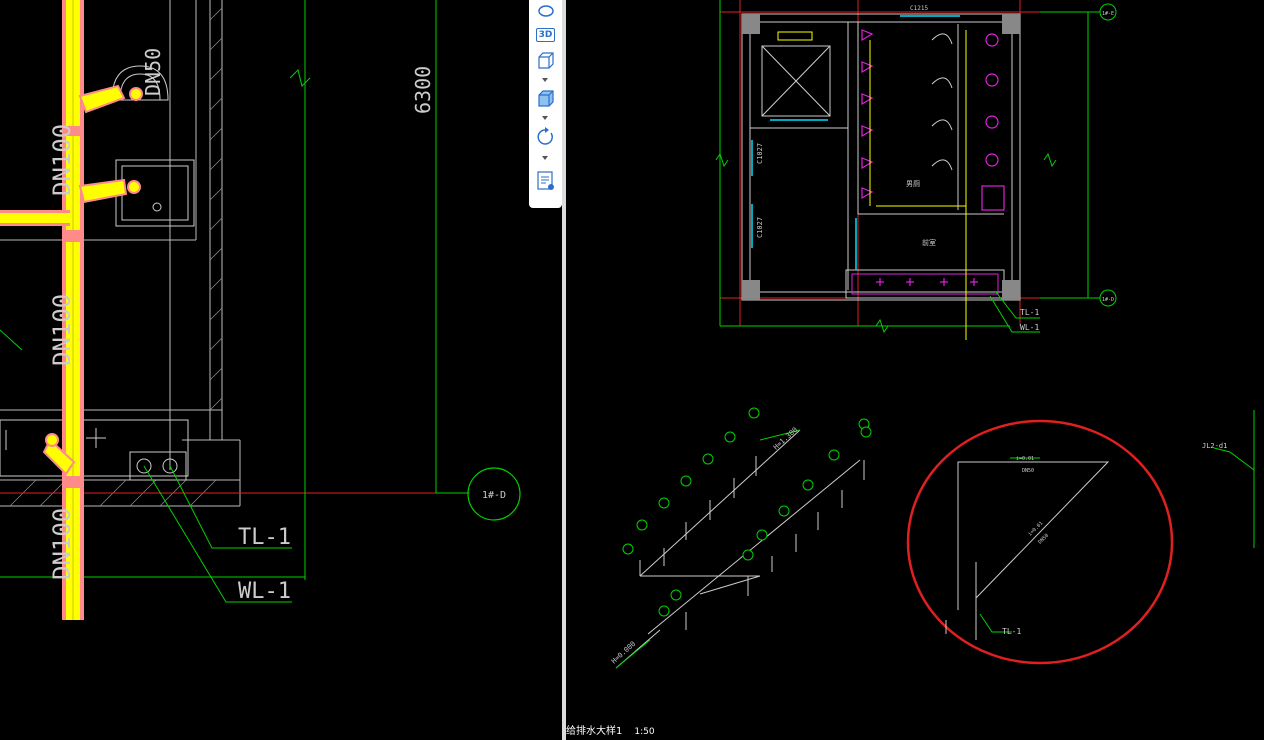 The image size is (1264, 740). I want to click on stall-partitions, so click(945, 117).